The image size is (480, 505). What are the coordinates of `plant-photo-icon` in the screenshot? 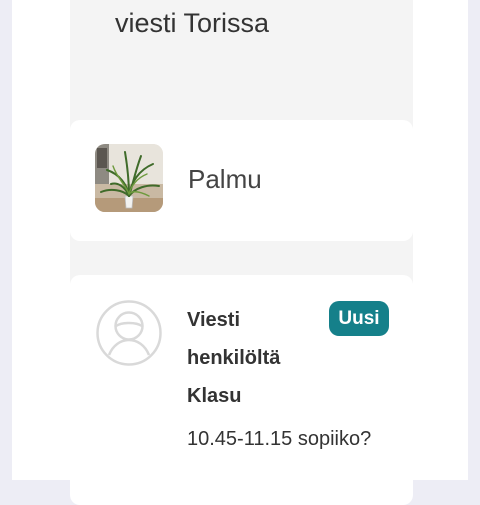 It's located at (129, 178).